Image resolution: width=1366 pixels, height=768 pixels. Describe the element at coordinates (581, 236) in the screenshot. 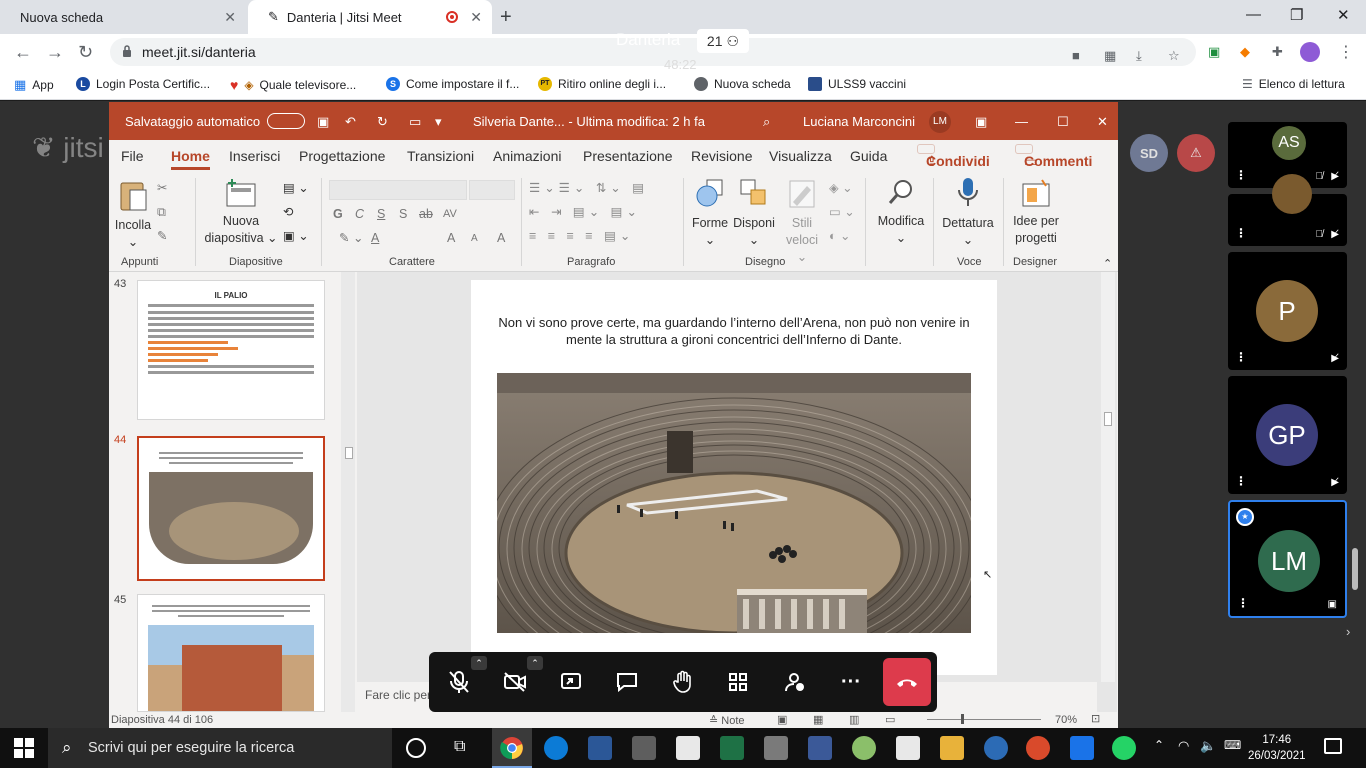

I see `align-buttons-icon: ≡ ≡ ≡ ≡ ▤⌄` at that location.